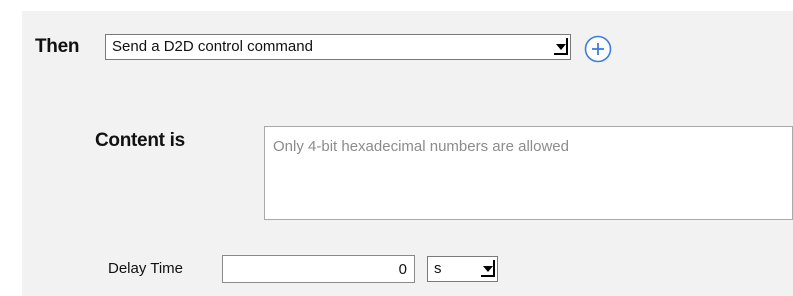 The height and width of the screenshot is (296, 793). What do you see at coordinates (598, 49) in the screenshot?
I see `plus-circle-icon` at bounding box center [598, 49].